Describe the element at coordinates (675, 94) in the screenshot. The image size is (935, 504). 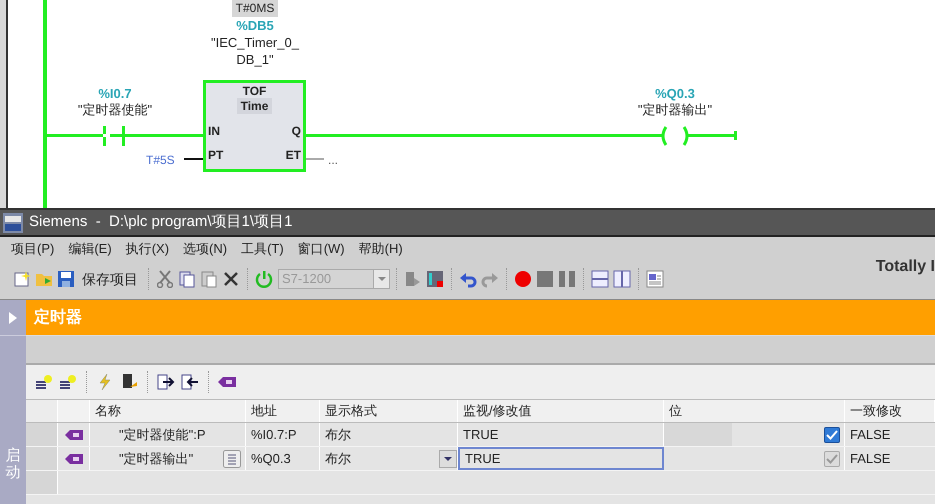
I see `coil-address: %Q0.3` at that location.